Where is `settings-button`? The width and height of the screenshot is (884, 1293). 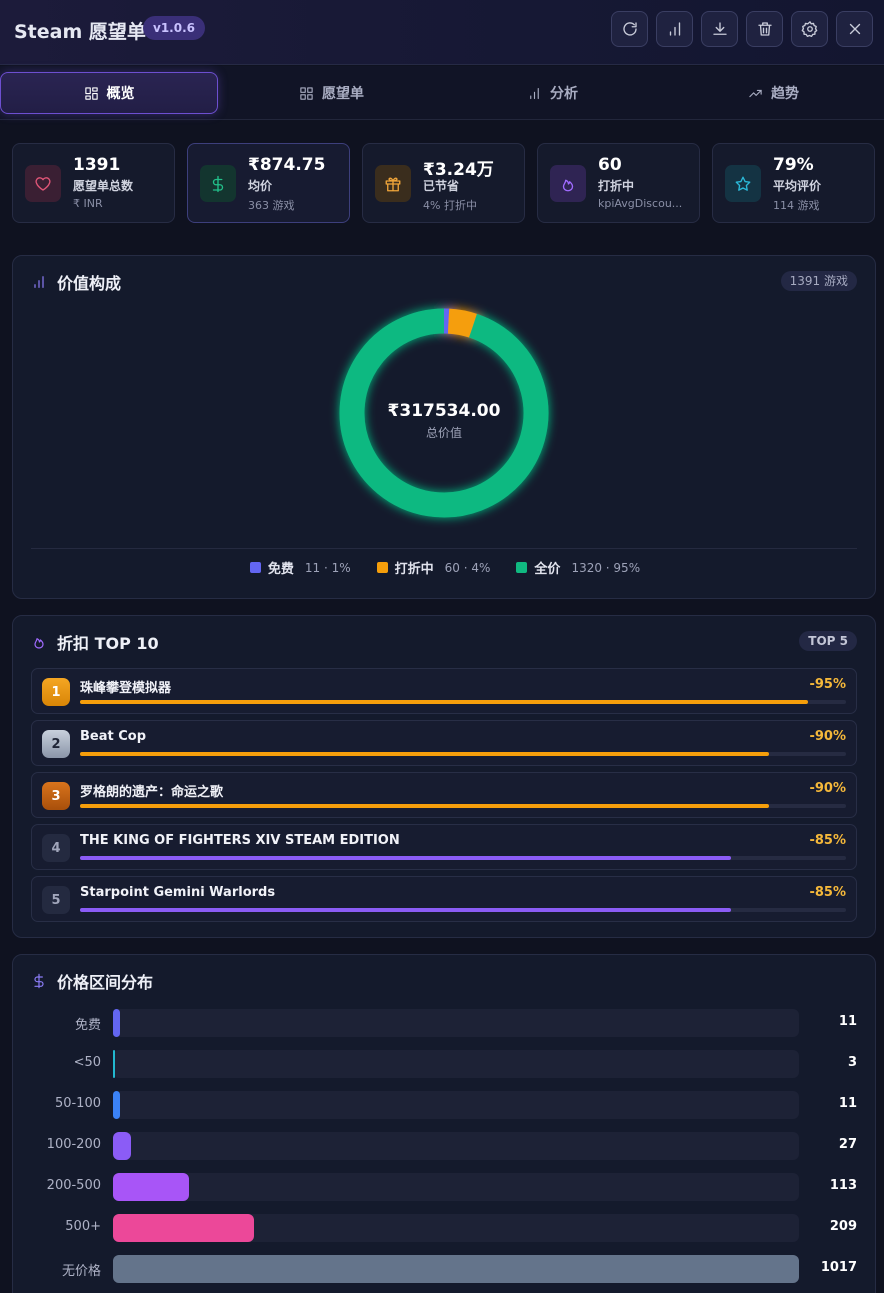
settings-button is located at coordinates (809, 29).